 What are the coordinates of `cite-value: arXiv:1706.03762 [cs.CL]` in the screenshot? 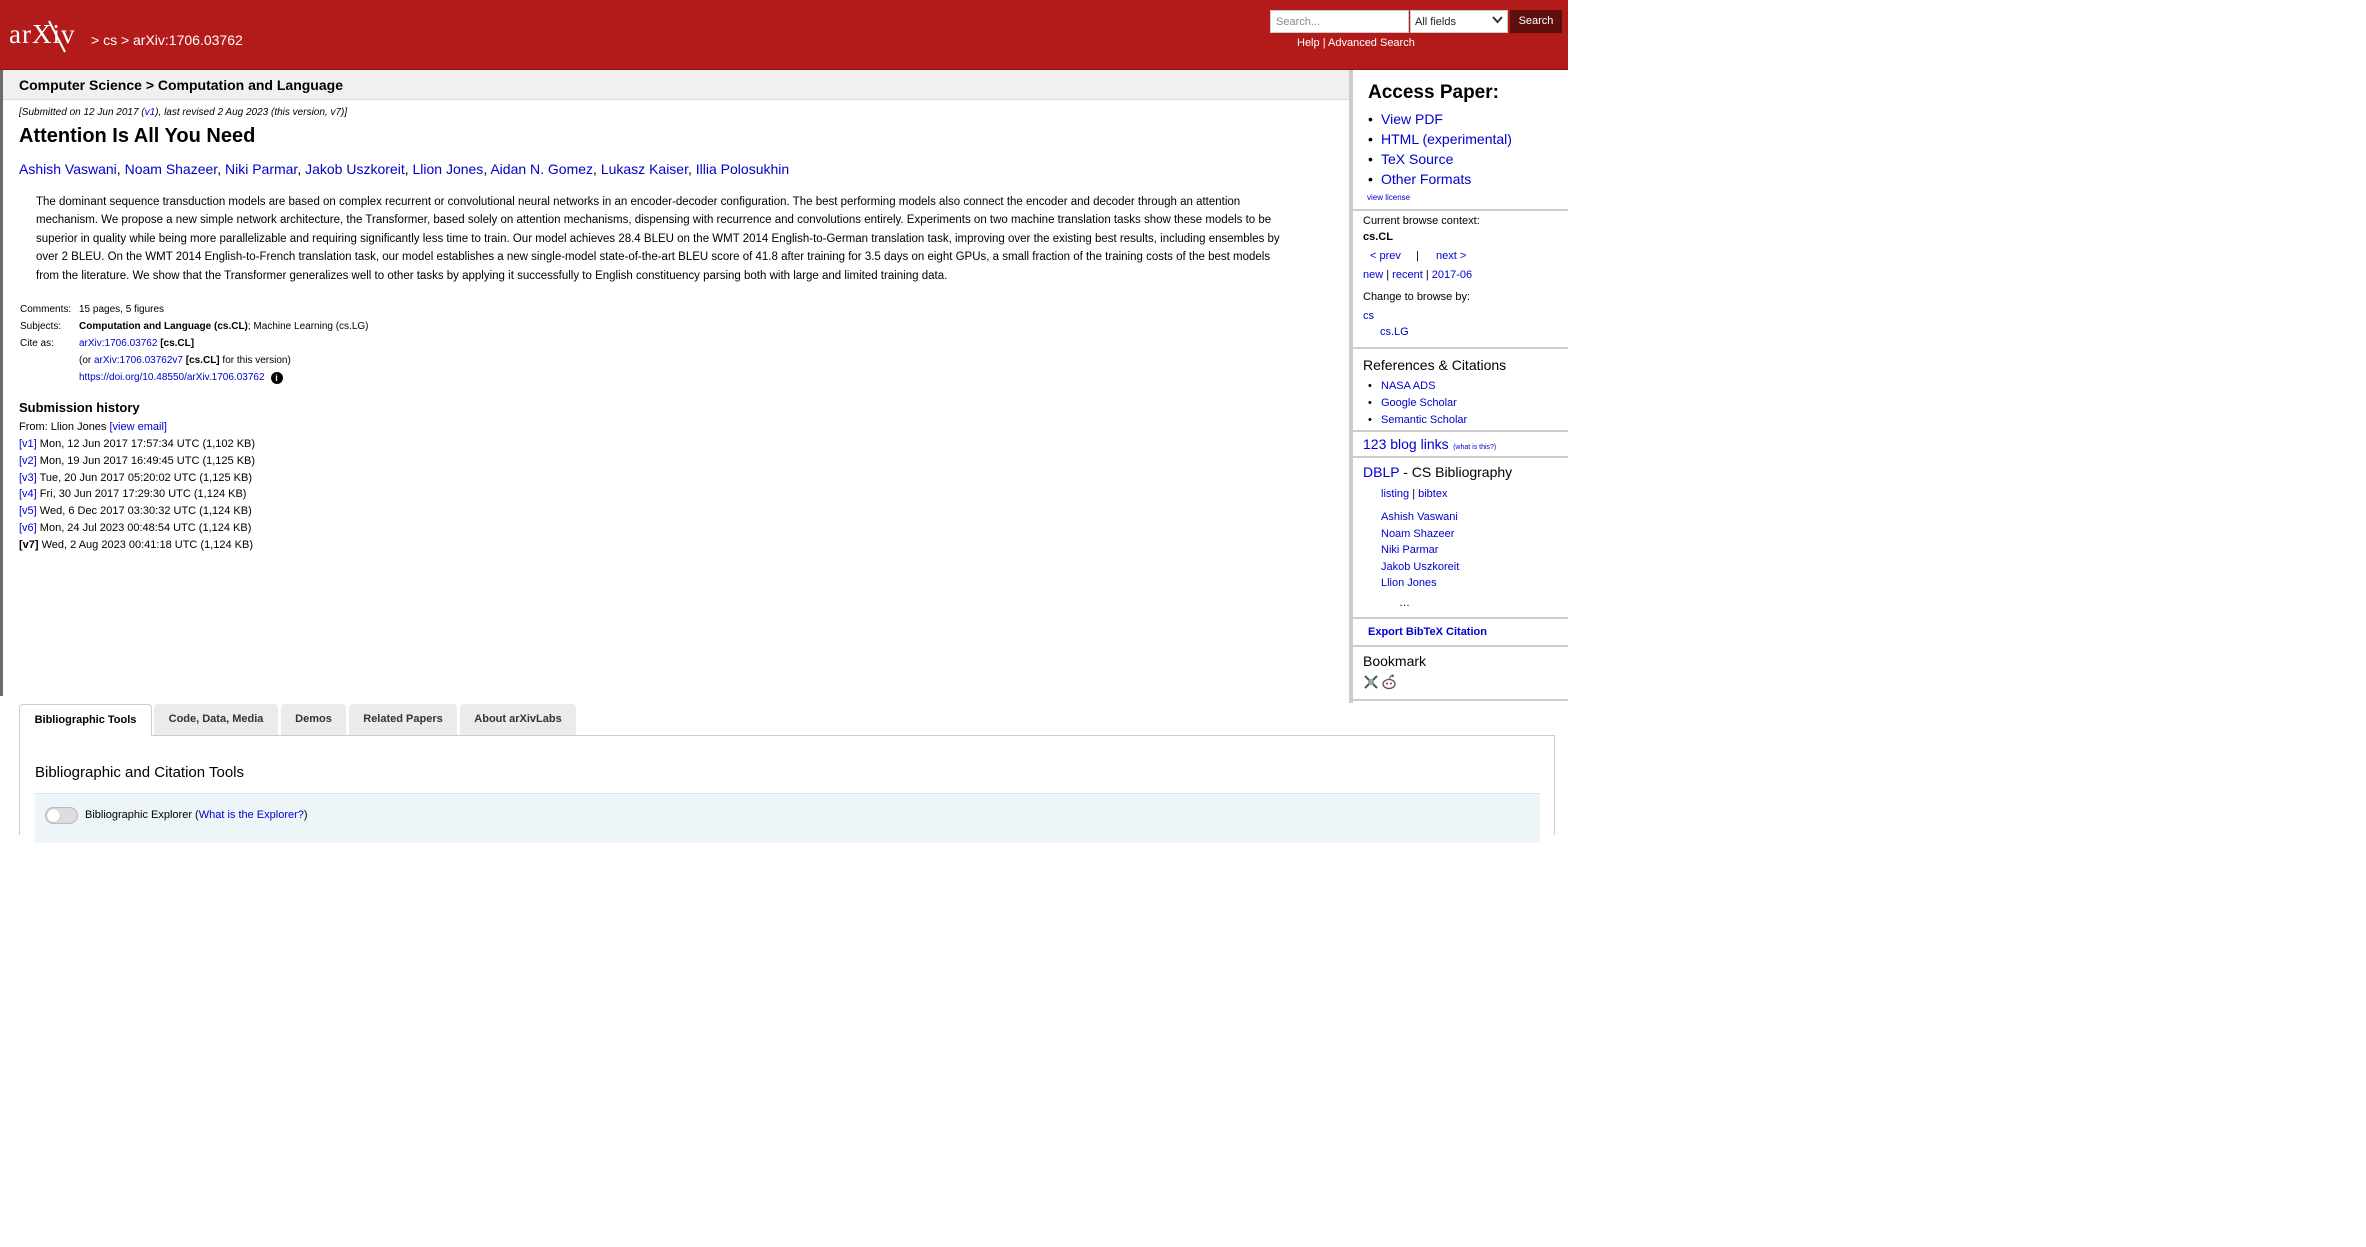 It's located at (136, 343).